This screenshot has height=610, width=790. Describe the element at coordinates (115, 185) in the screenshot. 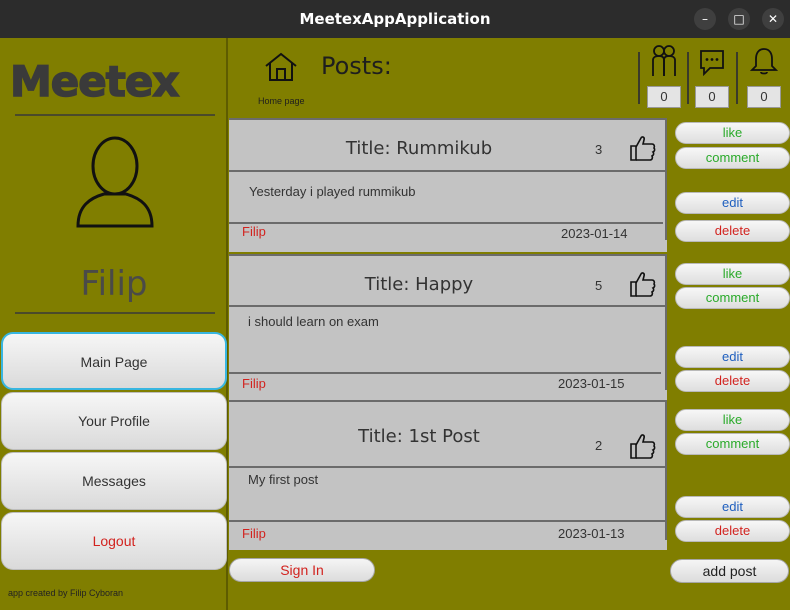

I see `avatar-icon` at that location.